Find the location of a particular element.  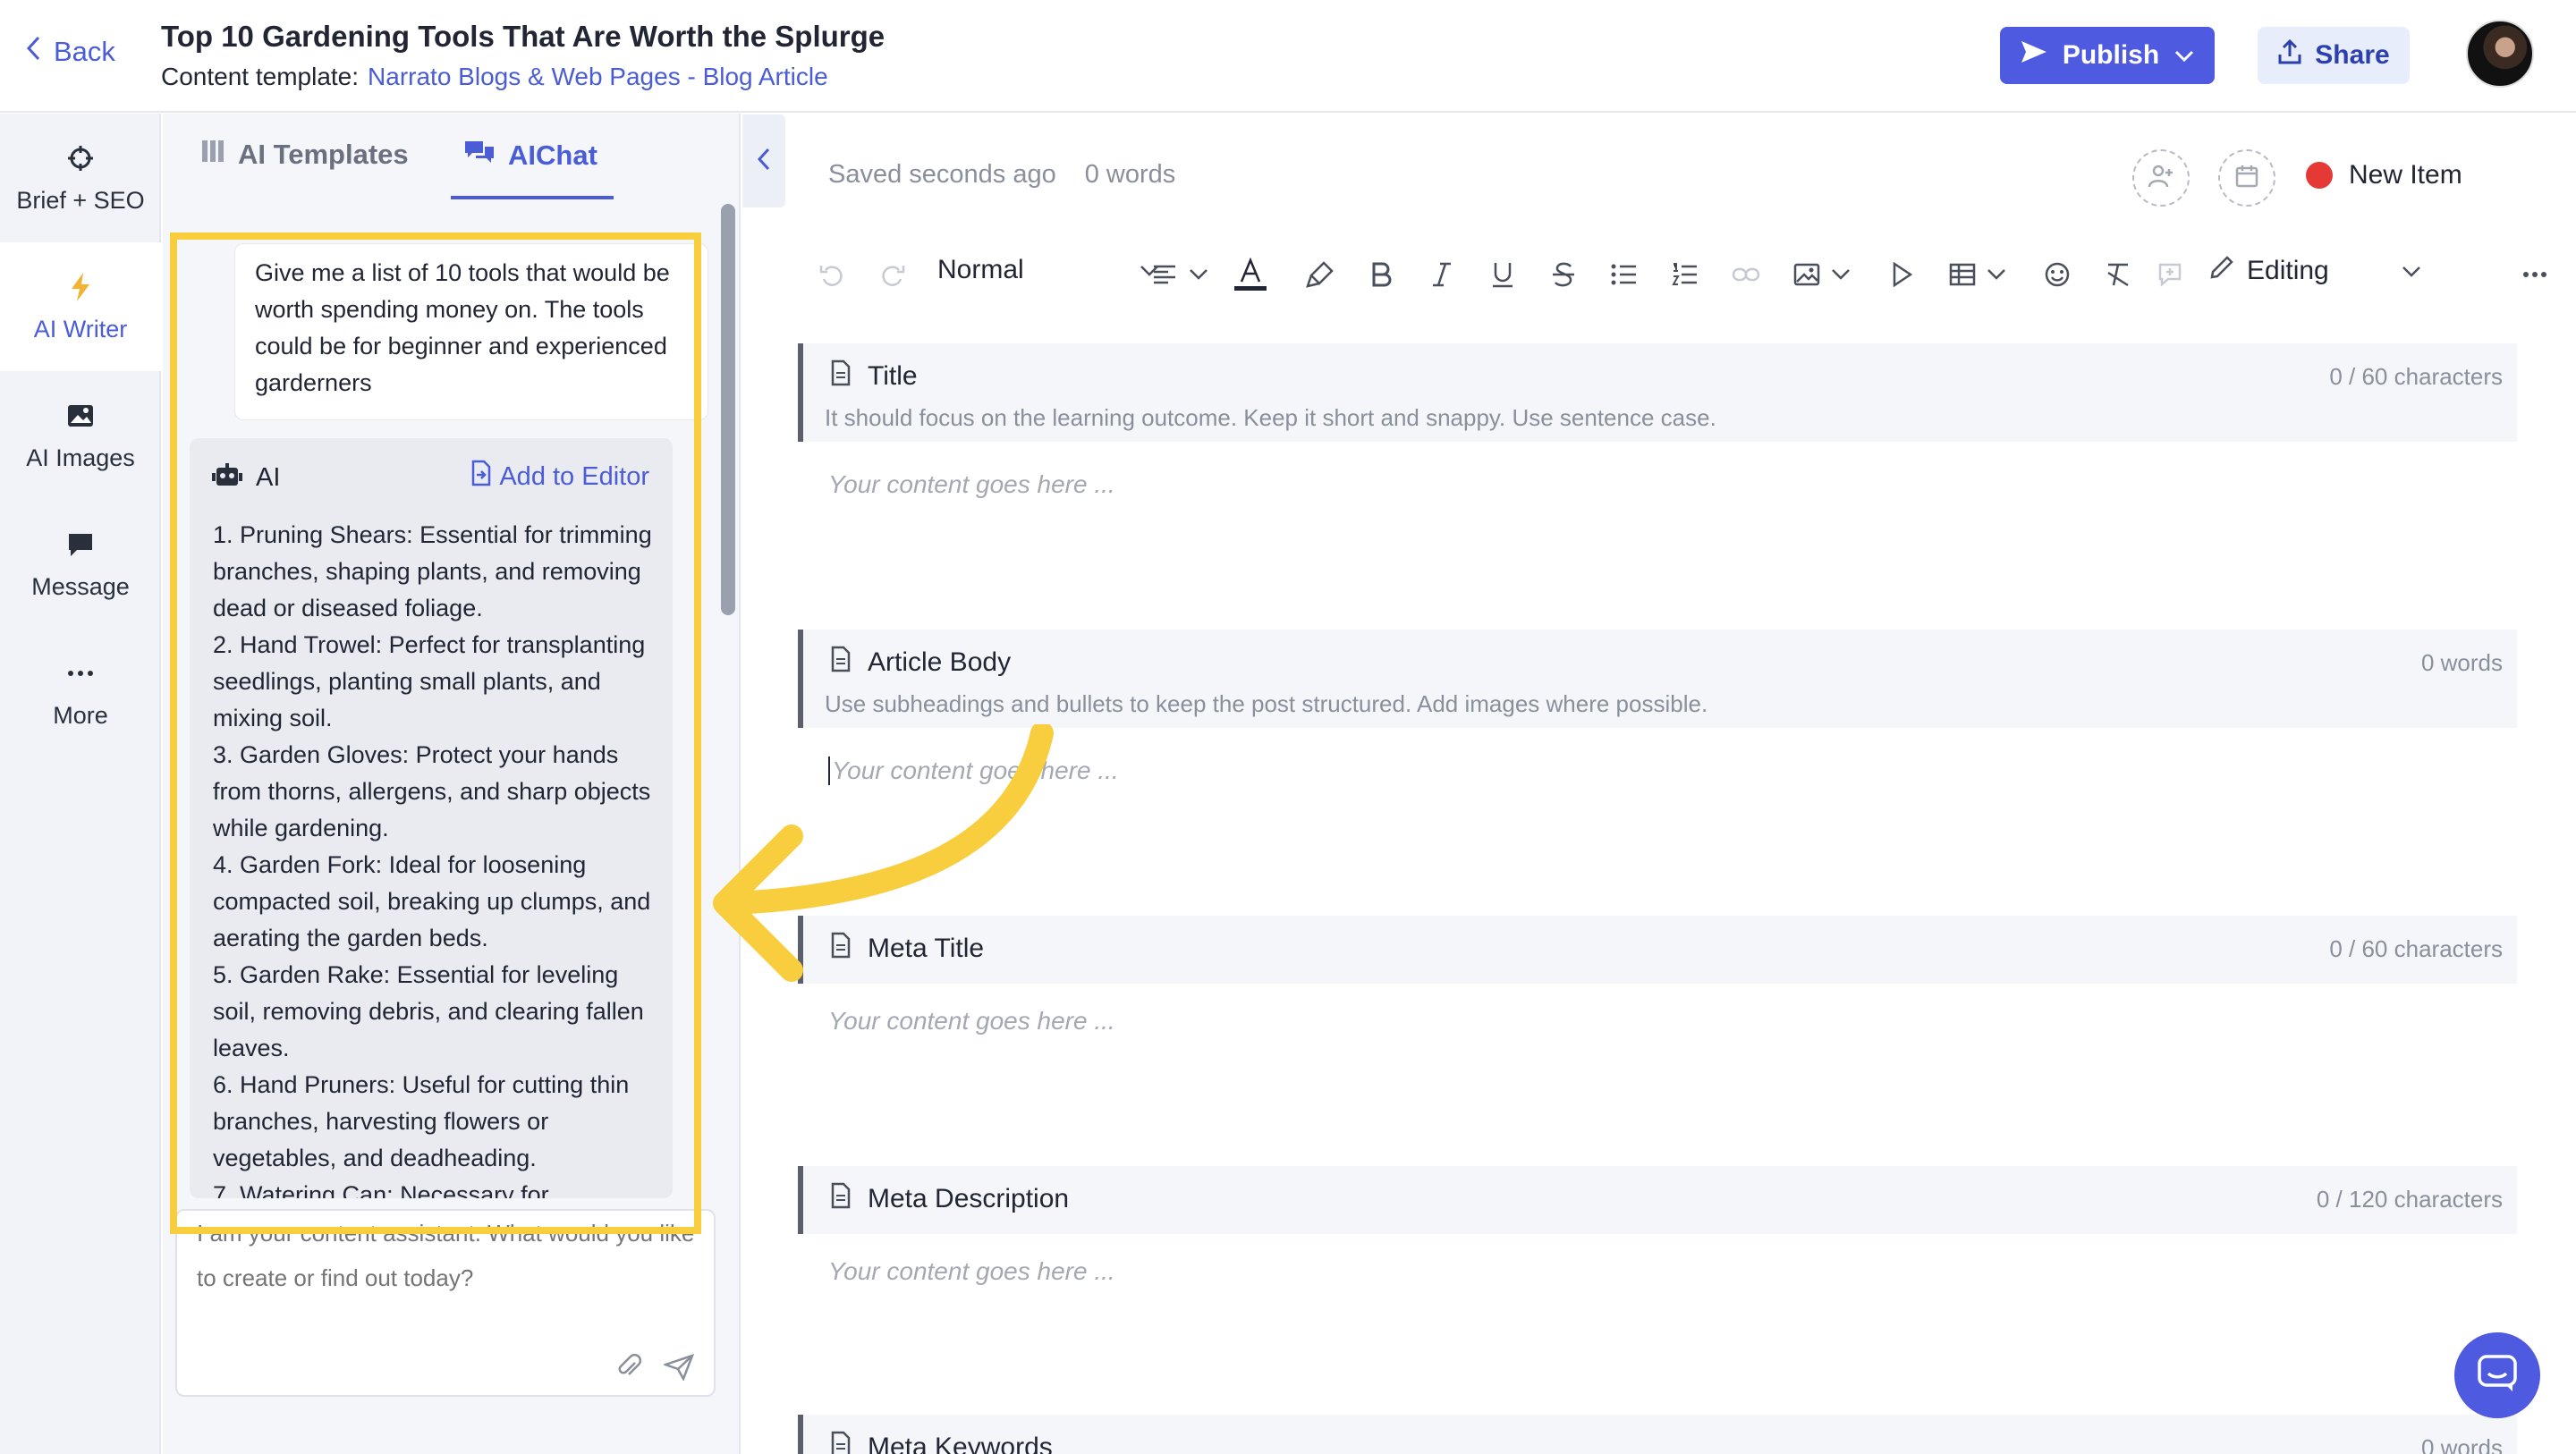

strikethrough-icon is located at coordinates (1563, 274).